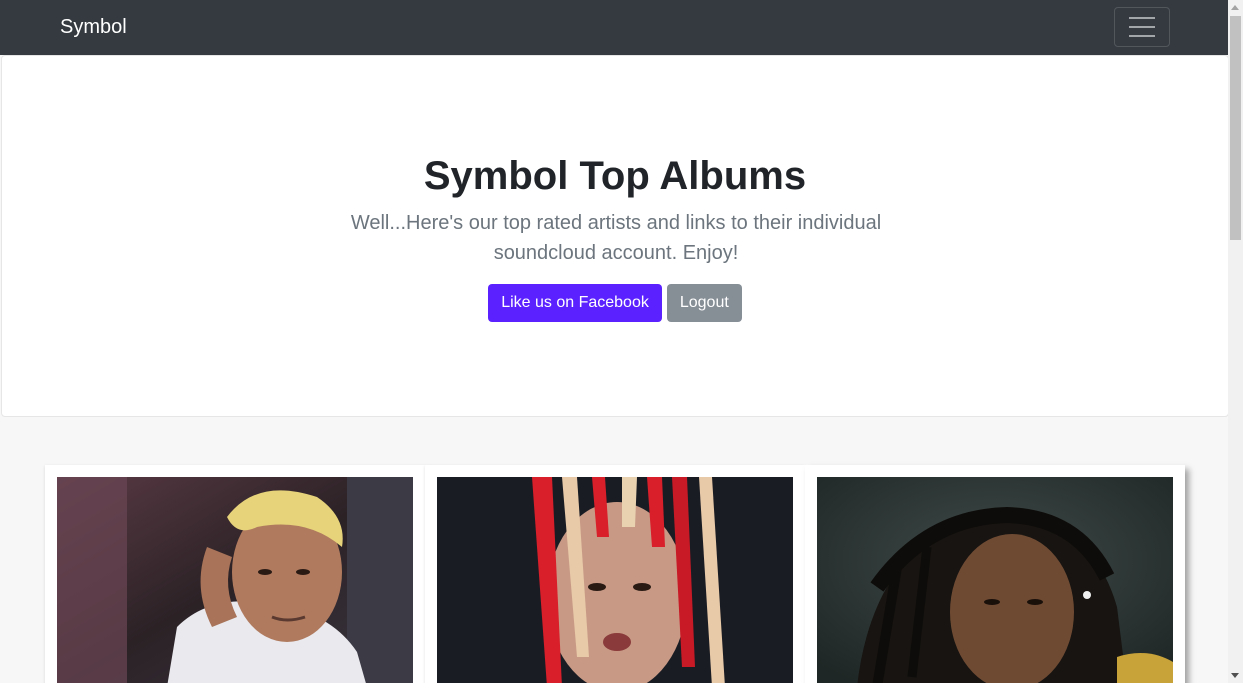  I want to click on navbar-brand: Symbol, so click(93, 27).